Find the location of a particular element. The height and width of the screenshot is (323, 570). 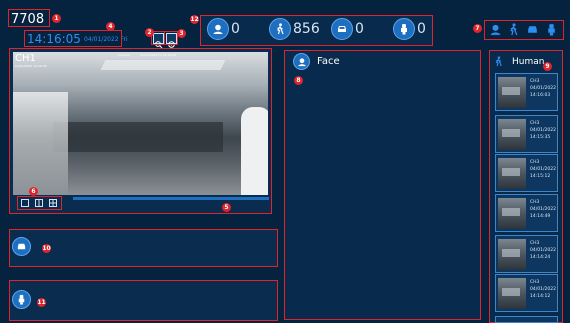

human-capture-card-partial is located at coordinates (526, 319).